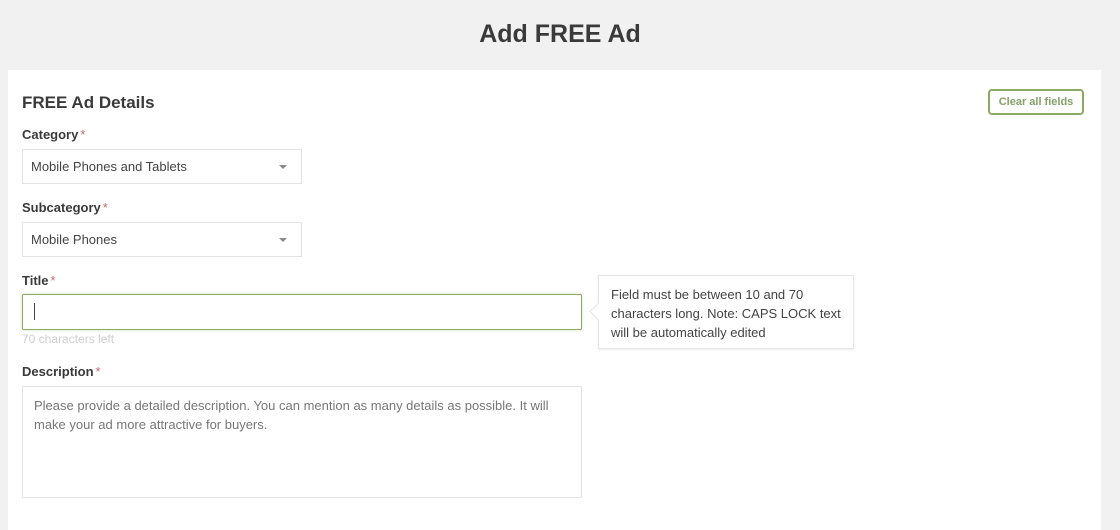  I want to click on description-label: Description *, so click(61, 371).